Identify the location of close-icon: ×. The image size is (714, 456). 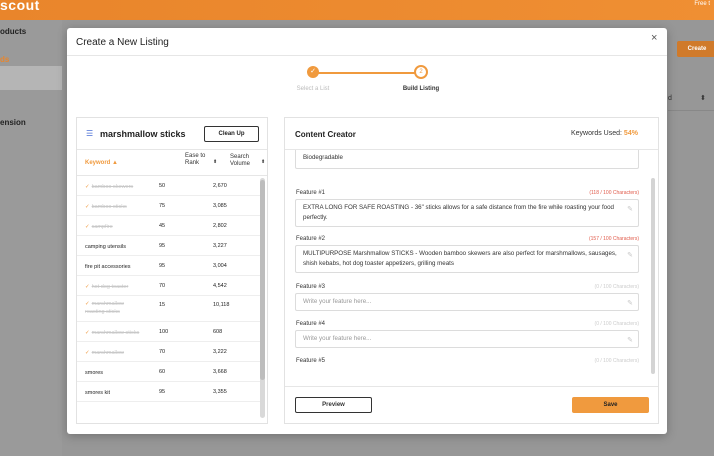
(654, 38).